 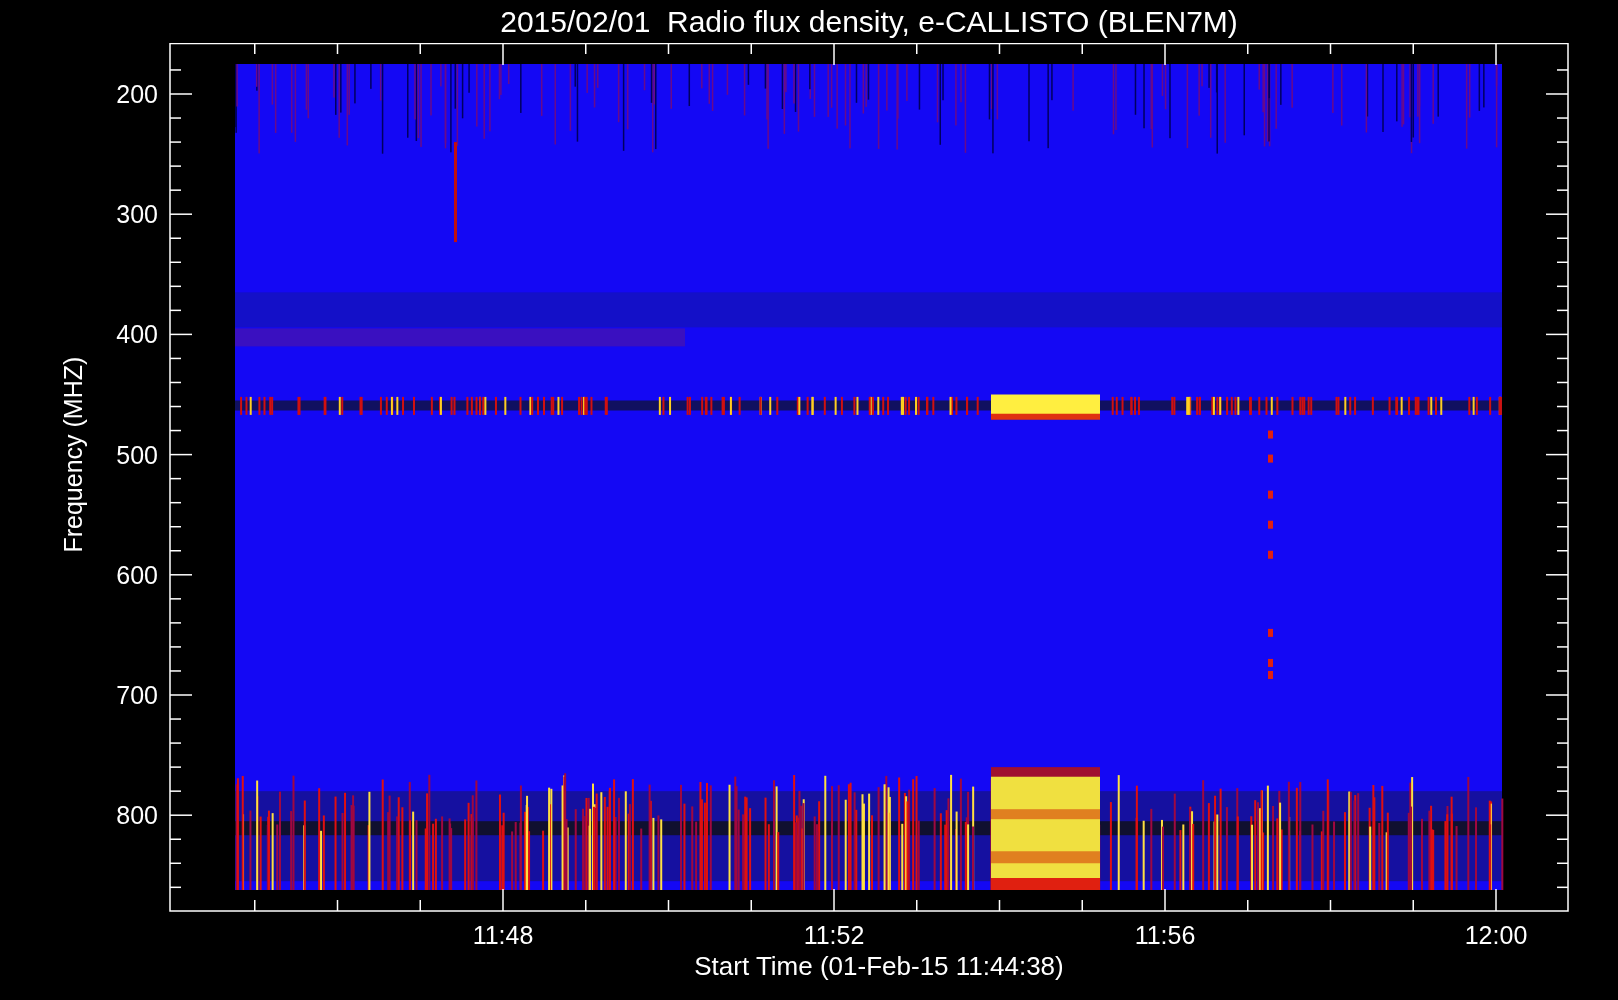 I want to click on tick-label: 500, so click(x=137, y=454).